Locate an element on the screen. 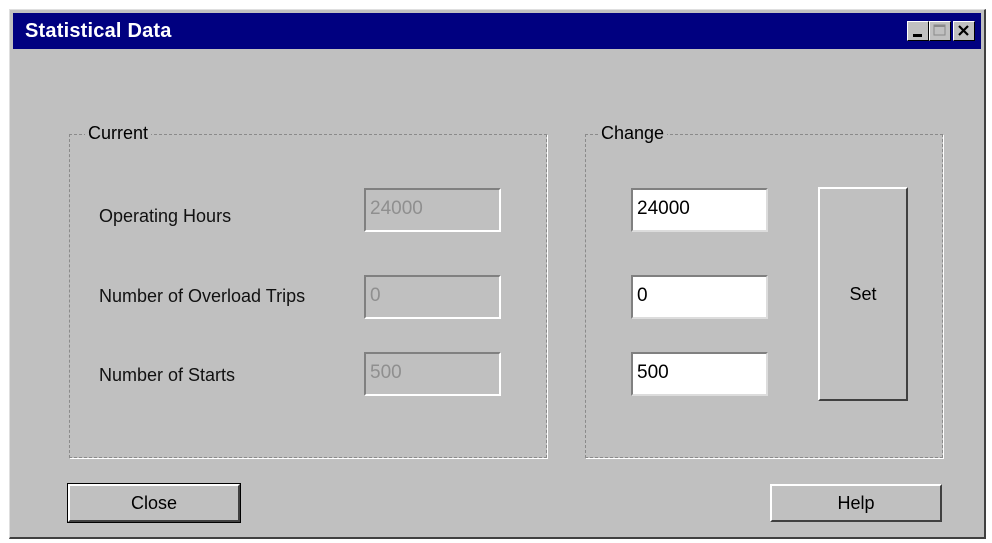 Image resolution: width=992 pixels, height=543 pixels. current-group-legend: Current is located at coordinates (118, 133).